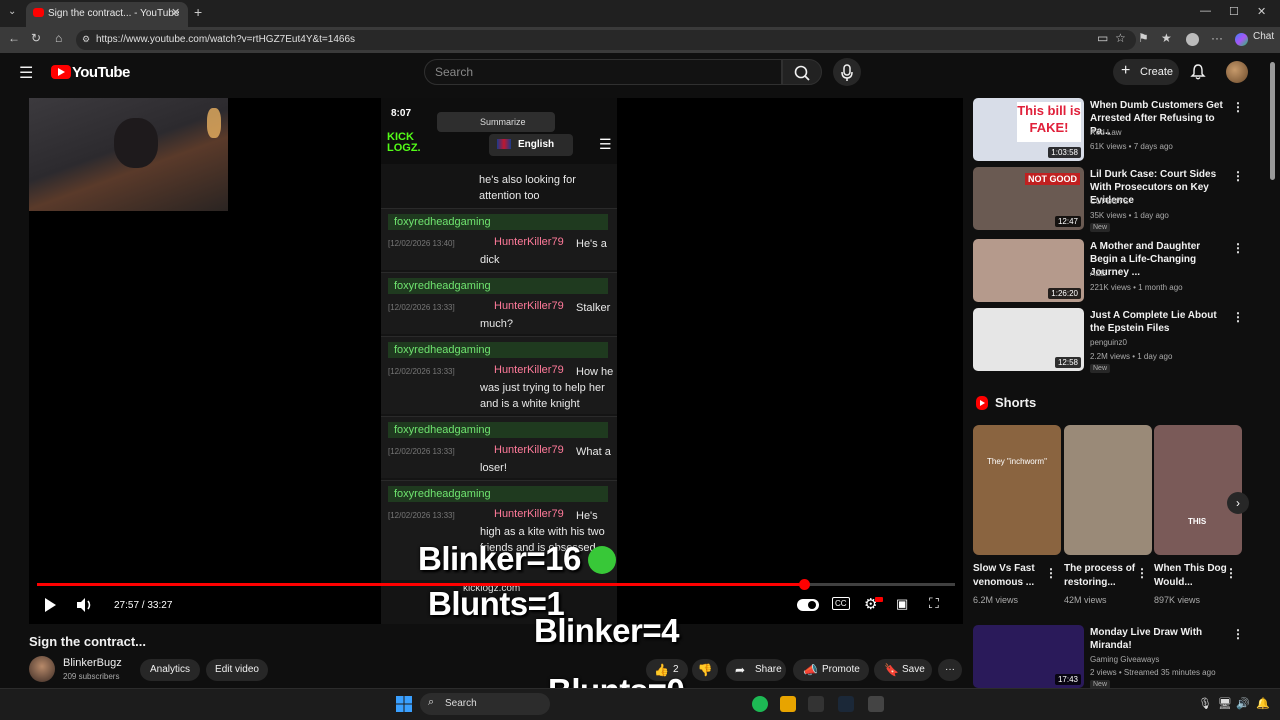 This screenshot has height=720, width=1280. I want to click on profile-icon, so click(1192, 39).